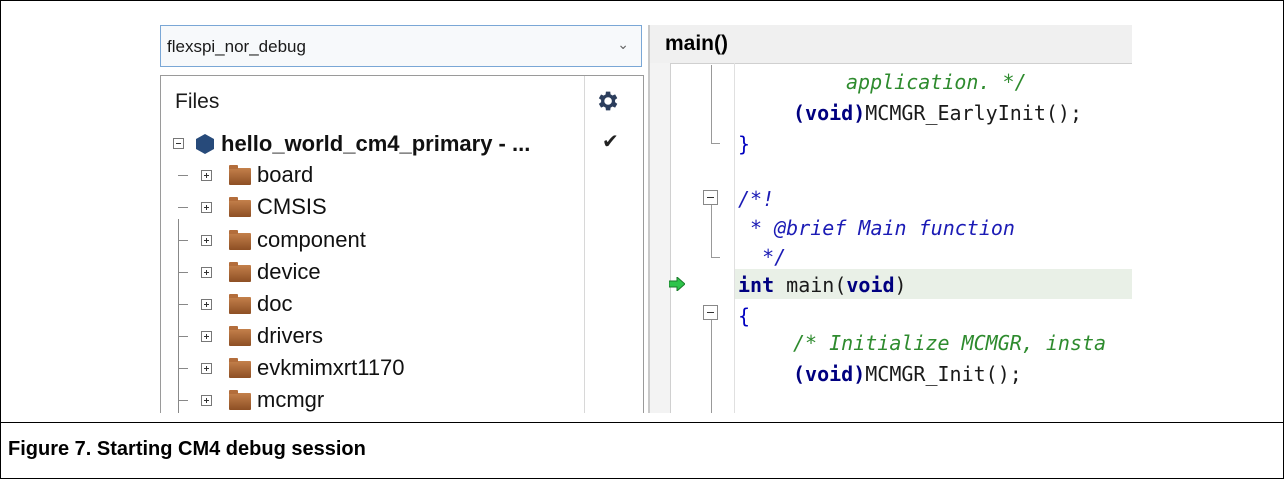 This screenshot has width=1284, height=479. What do you see at coordinates (610, 142) in the screenshot?
I see `checkmark-icon: ✔` at bounding box center [610, 142].